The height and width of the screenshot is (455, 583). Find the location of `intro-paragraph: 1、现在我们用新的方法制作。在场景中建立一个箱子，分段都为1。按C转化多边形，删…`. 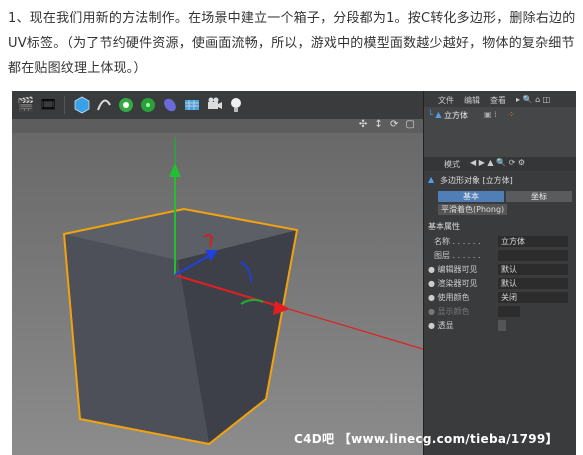

intro-paragraph: 1、现在我们用新的方法制作。在场景中建立一个箱子，分段都为1。按C转化多边形，删… is located at coordinates (292, 43).